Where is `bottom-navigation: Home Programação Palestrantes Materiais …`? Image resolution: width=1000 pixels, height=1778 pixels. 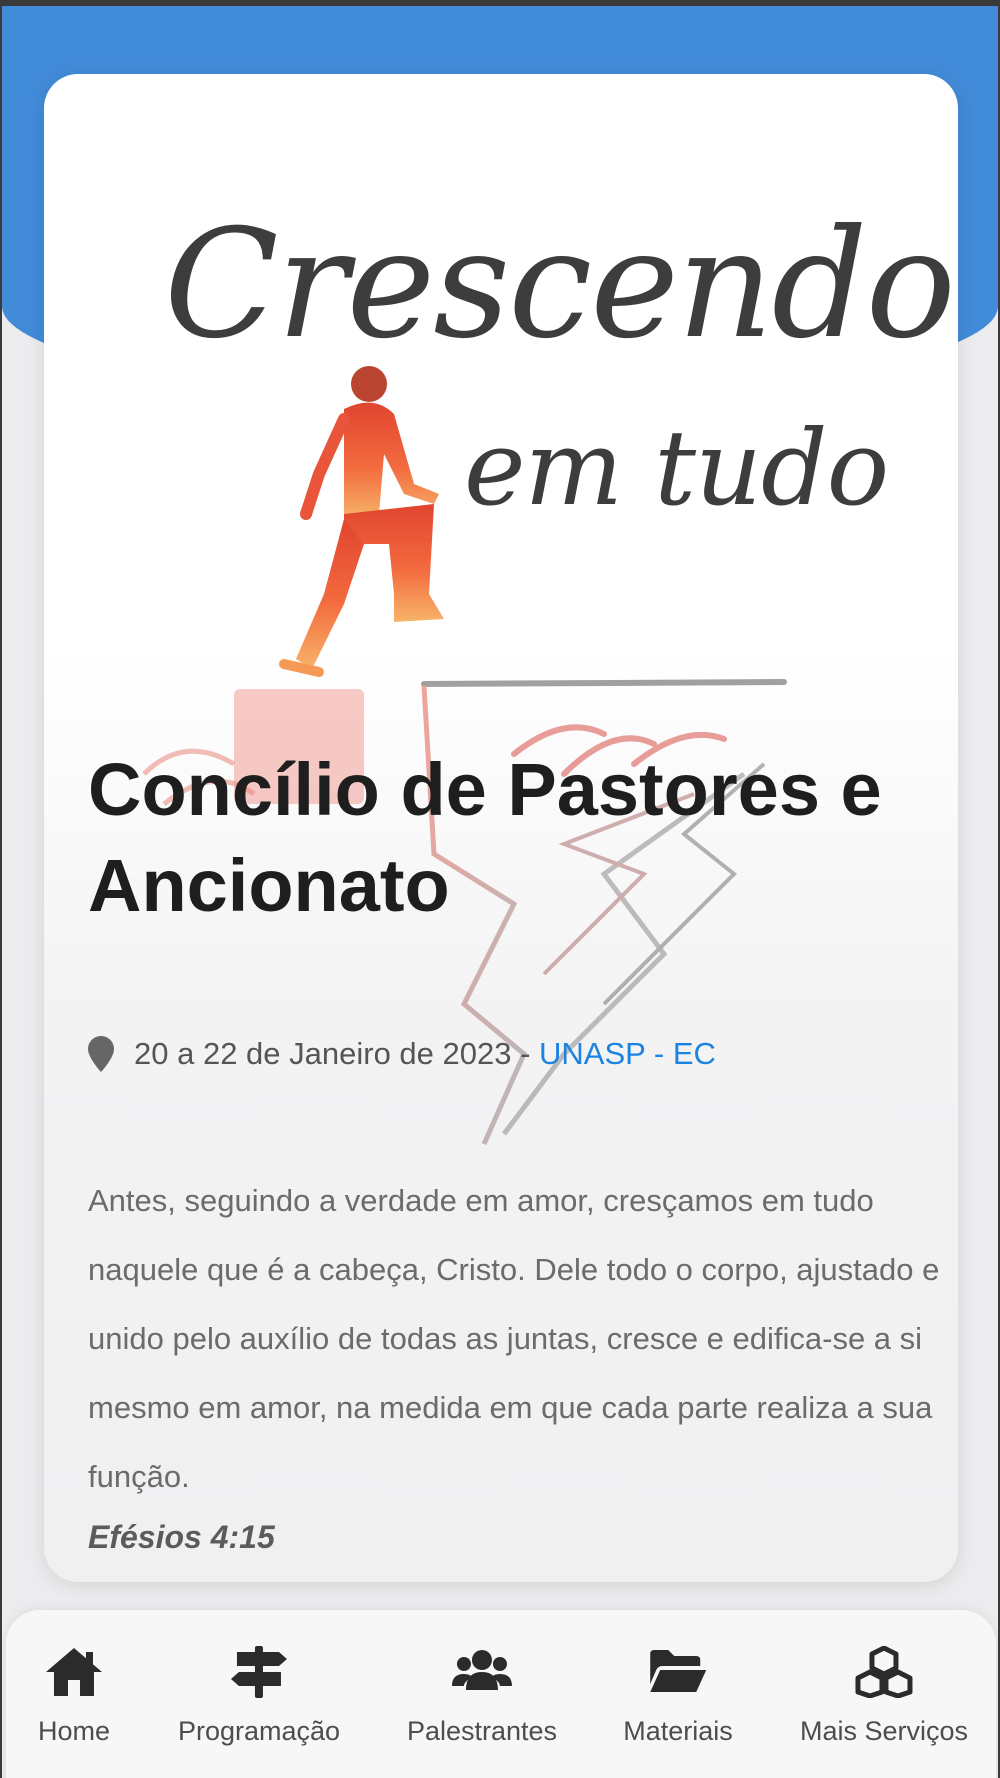 bottom-navigation: Home Programação Palestrantes Materiais … is located at coordinates (501, 1694).